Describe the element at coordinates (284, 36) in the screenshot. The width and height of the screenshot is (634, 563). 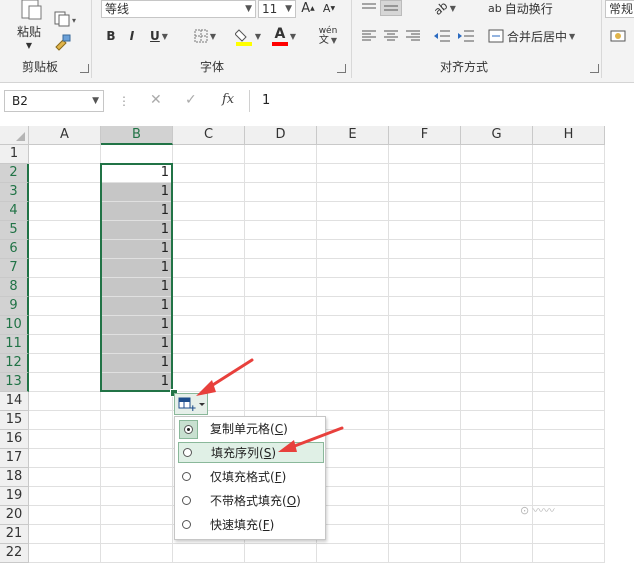
I see `font-color-button: A ▼` at that location.